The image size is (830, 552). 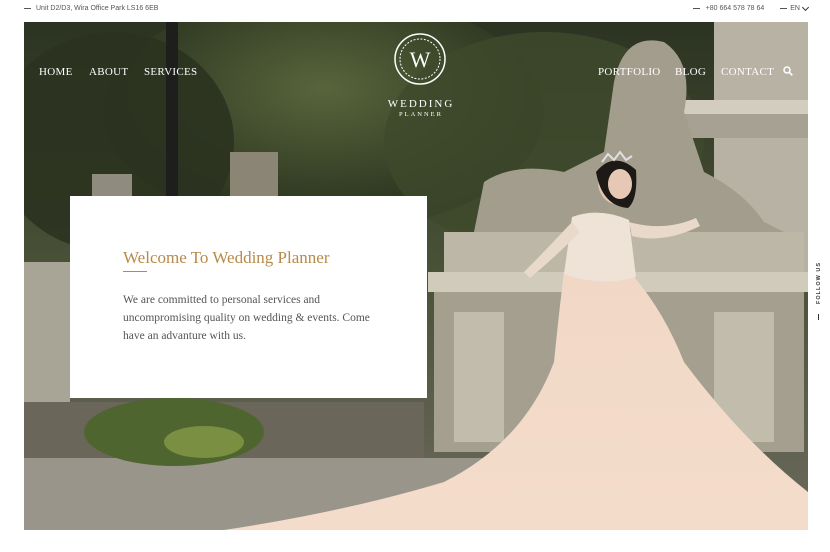 I want to click on address-text: Unit D2/D3, Wira Office Park LS16 6EB, so click(x=97, y=8).